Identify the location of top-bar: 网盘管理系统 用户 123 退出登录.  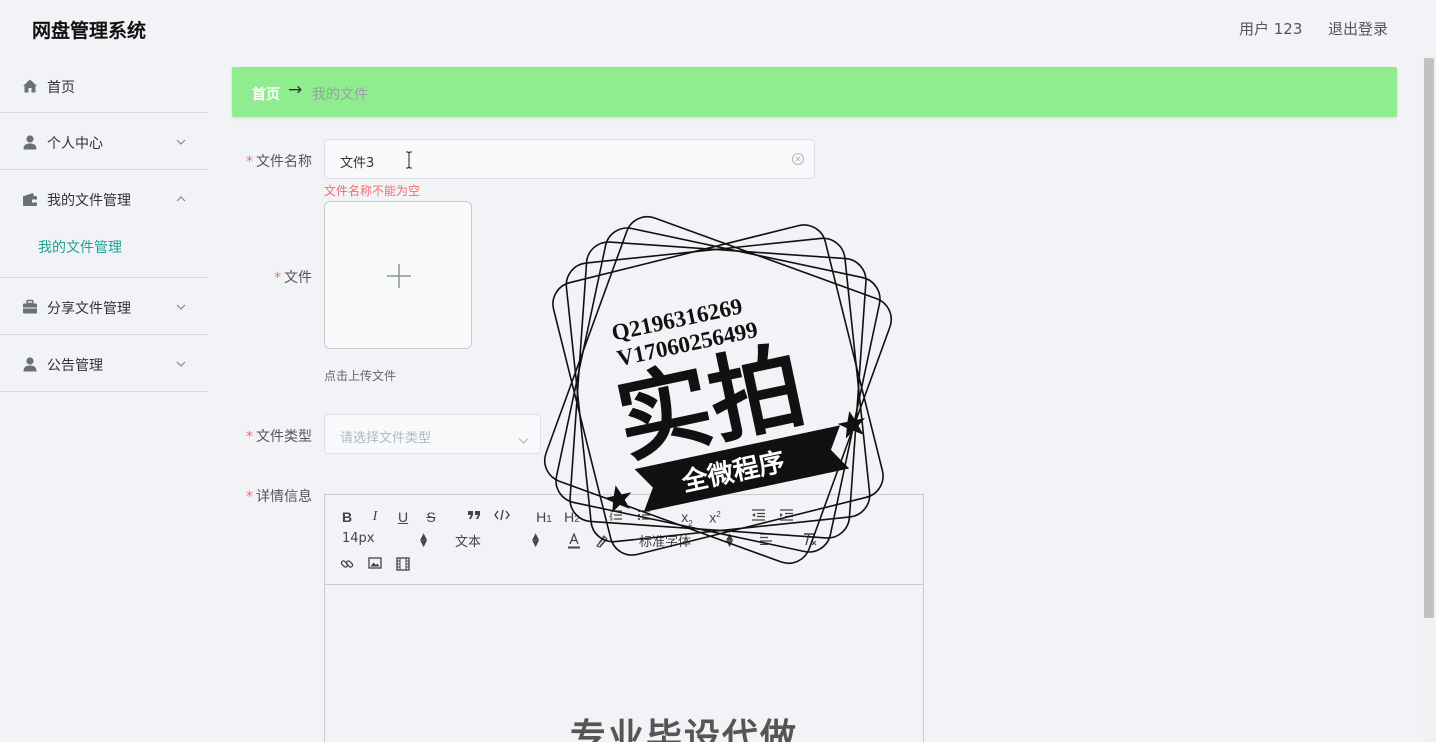
(718, 28).